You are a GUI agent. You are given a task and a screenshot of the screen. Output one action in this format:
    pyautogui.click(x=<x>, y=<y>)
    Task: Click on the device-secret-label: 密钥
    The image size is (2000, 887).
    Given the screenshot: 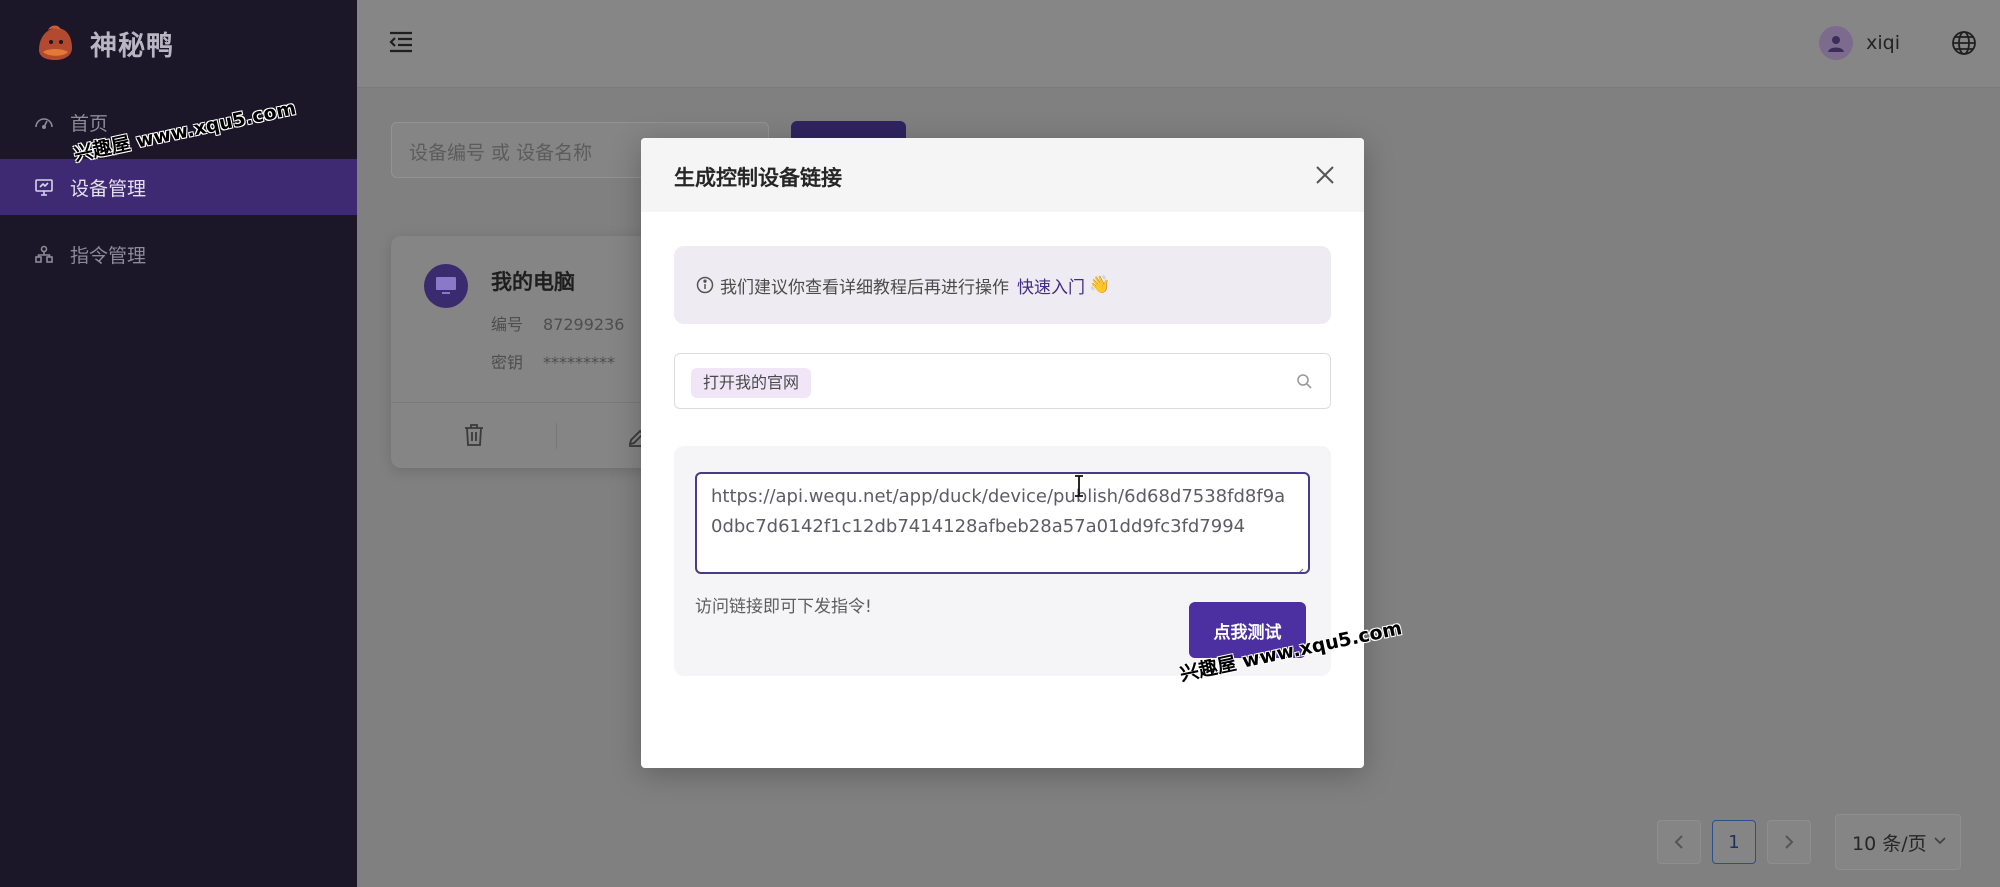 What is the action you would take?
    pyautogui.click(x=507, y=362)
    